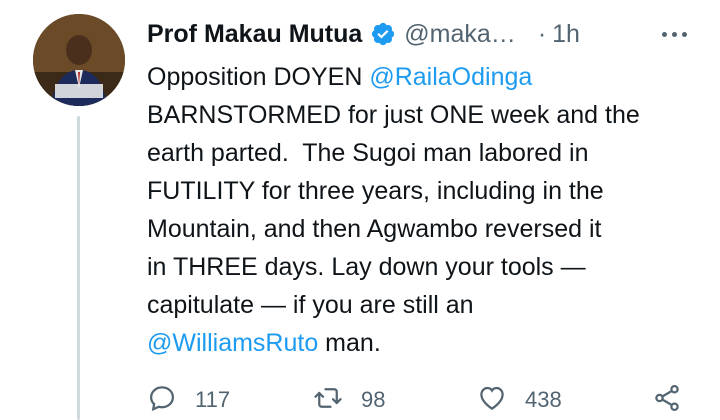 Image resolution: width=720 pixels, height=420 pixels. I want to click on thread-connector-line, so click(78, 268).